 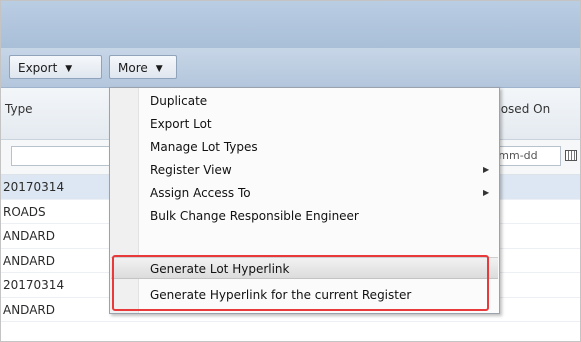 I want to click on more-button-label: More, so click(x=133, y=68).